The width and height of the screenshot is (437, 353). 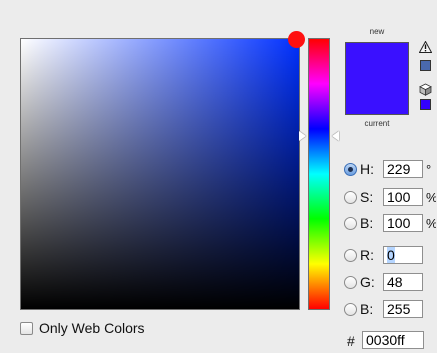 I want to click on only-web-colors-checkbox, so click(x=26, y=328).